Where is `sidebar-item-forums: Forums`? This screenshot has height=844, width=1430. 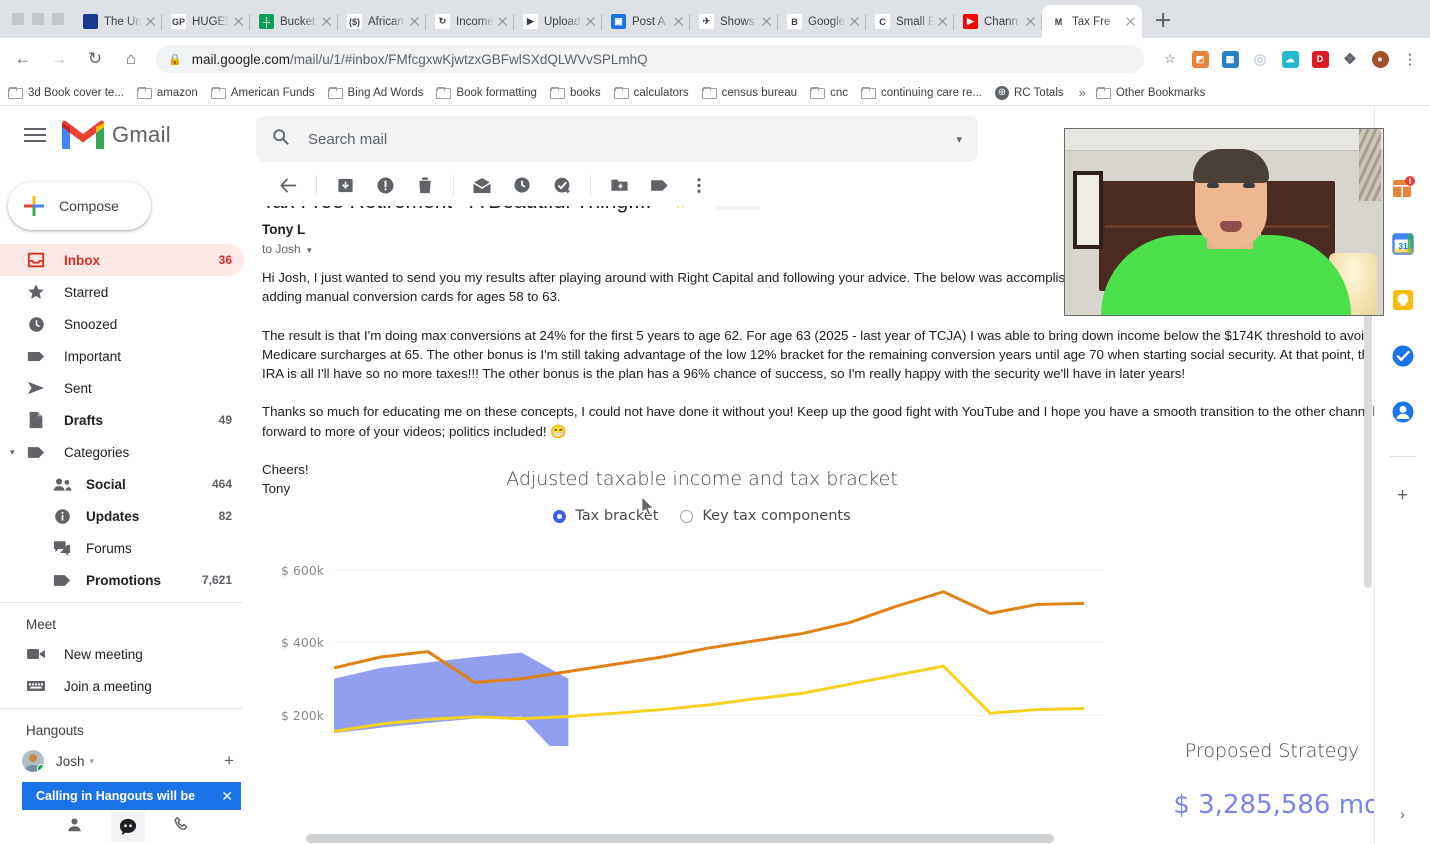
sidebar-item-forums: Forums is located at coordinates (122, 548).